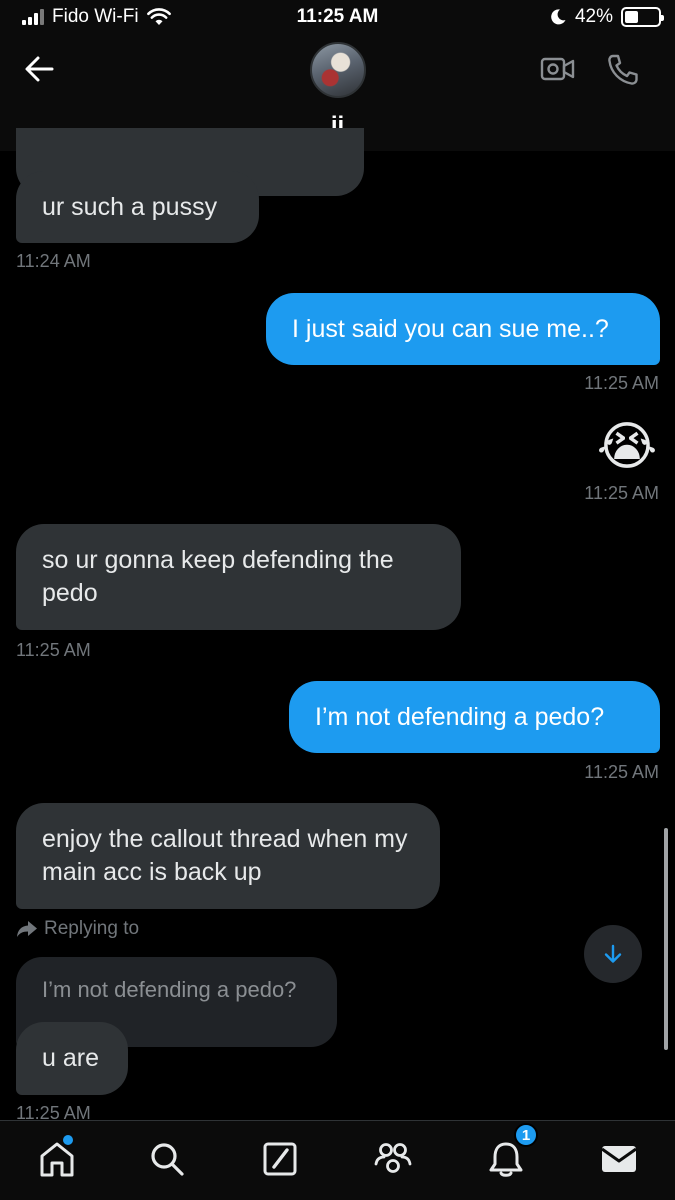 This screenshot has height=1200, width=675. I want to click on avatar, so click(338, 70).